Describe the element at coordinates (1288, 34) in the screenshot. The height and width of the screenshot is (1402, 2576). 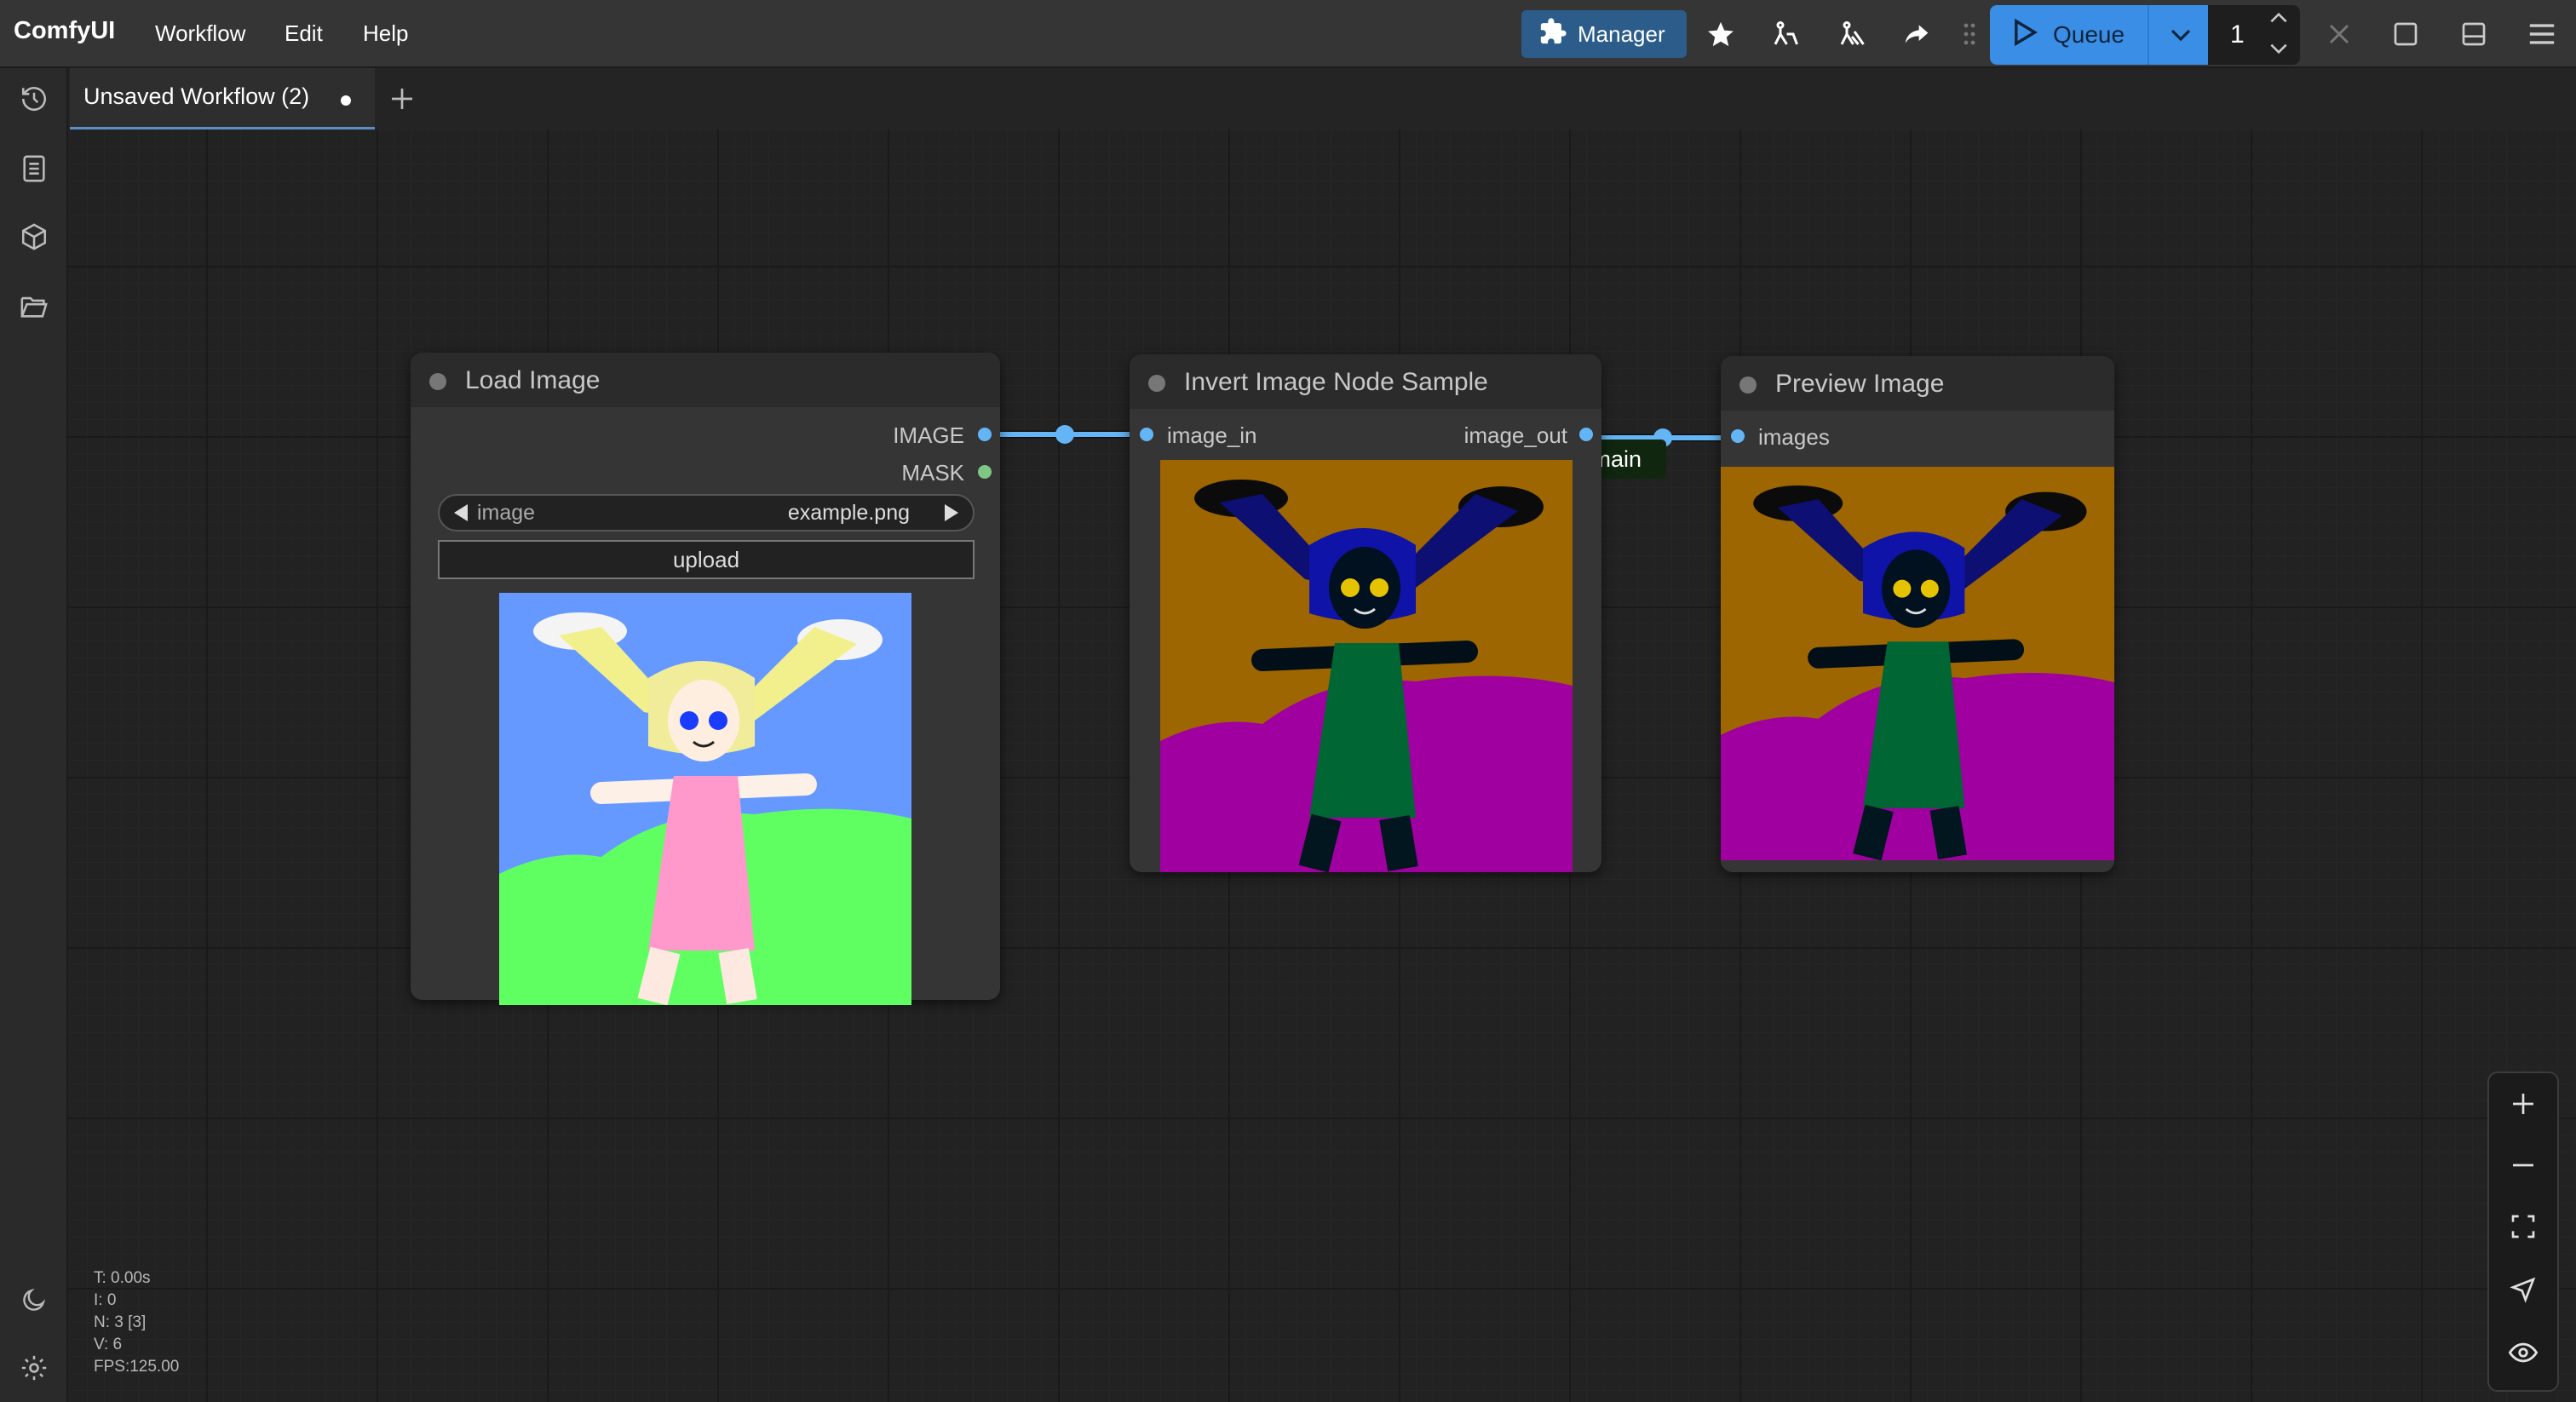
I see `top-menubar: ComfyUI Workflow Edit Help Manager Queue` at that location.